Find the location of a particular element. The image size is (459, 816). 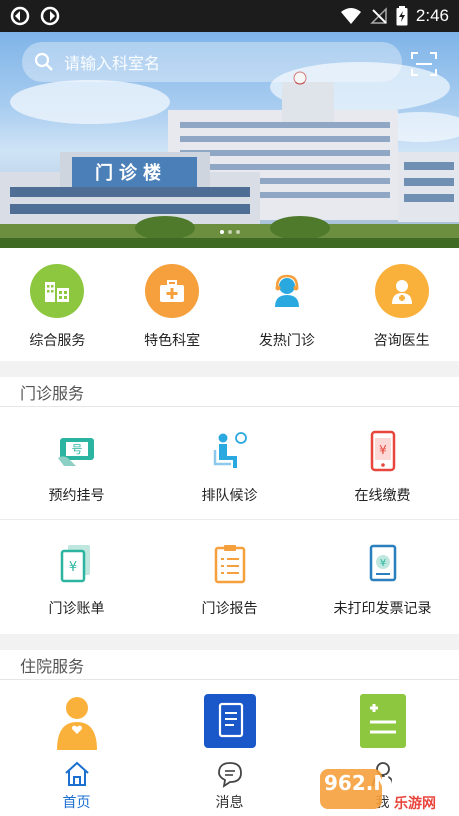

svg-text: 号 is located at coordinates (76, 449).